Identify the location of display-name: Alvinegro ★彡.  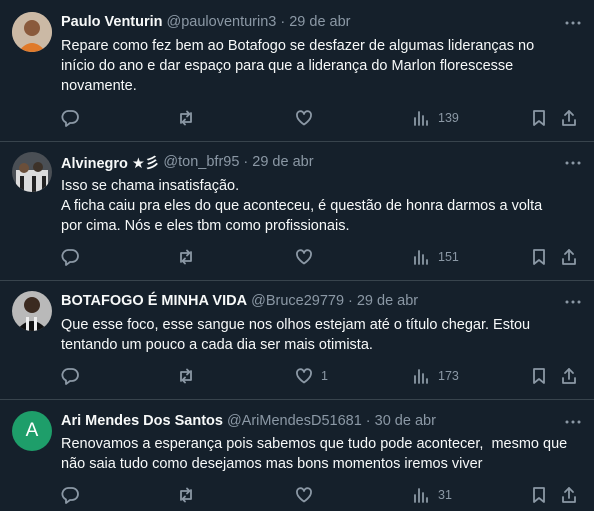
(110, 162).